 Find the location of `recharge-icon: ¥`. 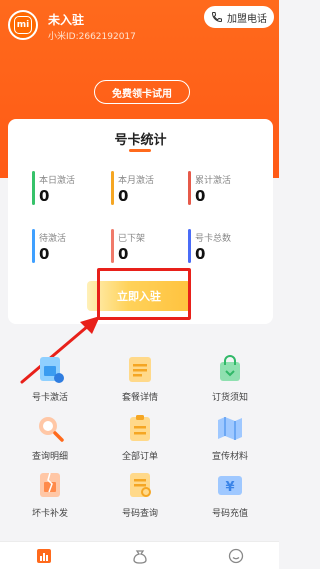

recharge-icon: ¥ is located at coordinates (230, 485).